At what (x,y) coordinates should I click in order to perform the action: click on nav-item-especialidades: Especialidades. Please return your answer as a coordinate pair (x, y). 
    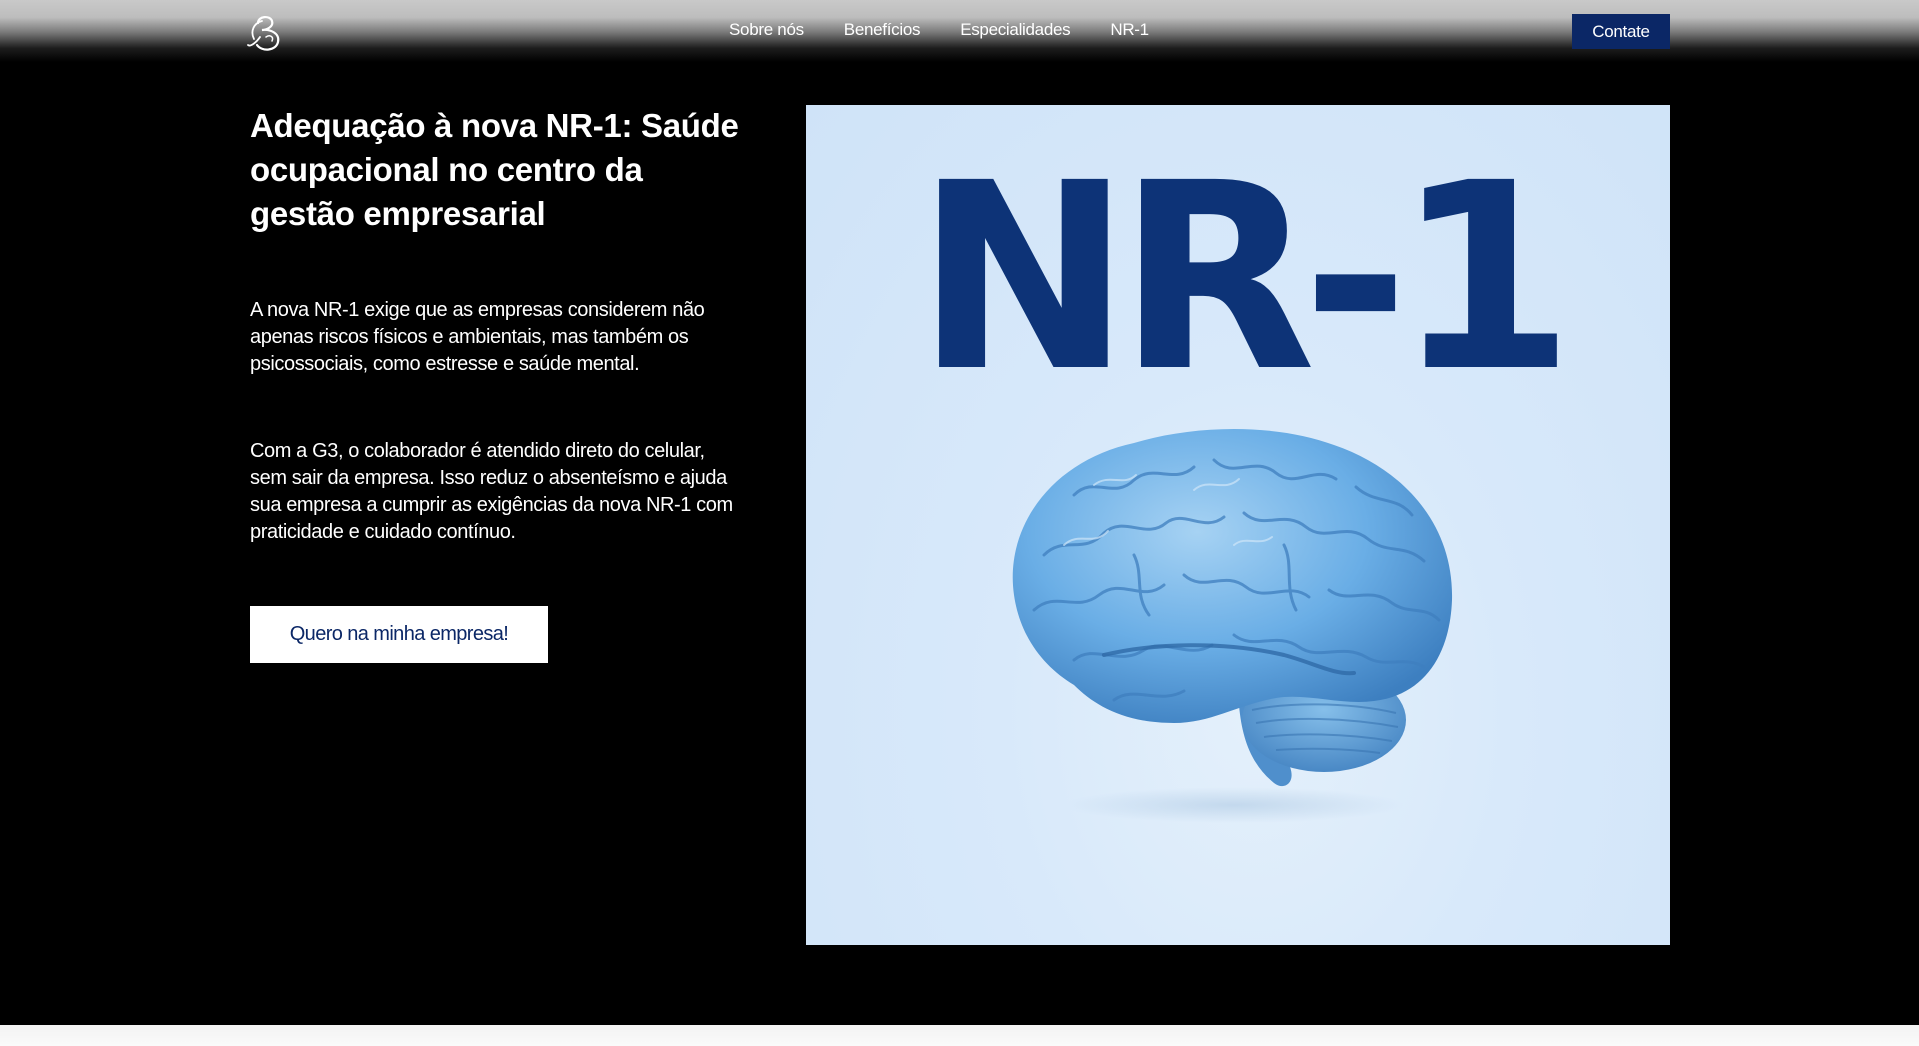
    Looking at the image, I should click on (1015, 30).